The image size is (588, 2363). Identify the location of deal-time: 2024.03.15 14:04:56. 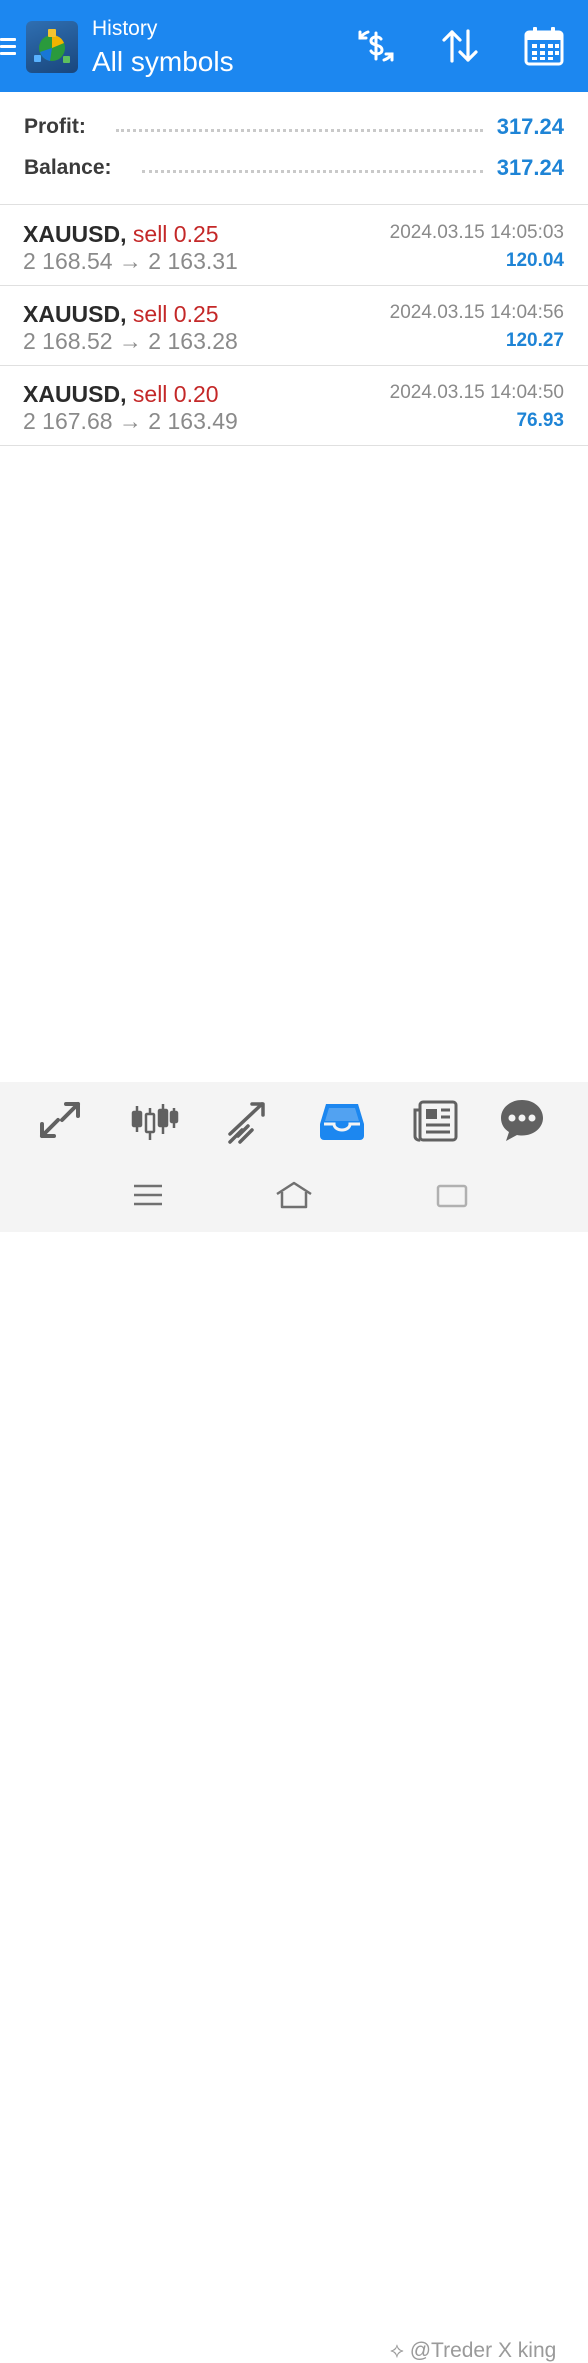
(476, 312).